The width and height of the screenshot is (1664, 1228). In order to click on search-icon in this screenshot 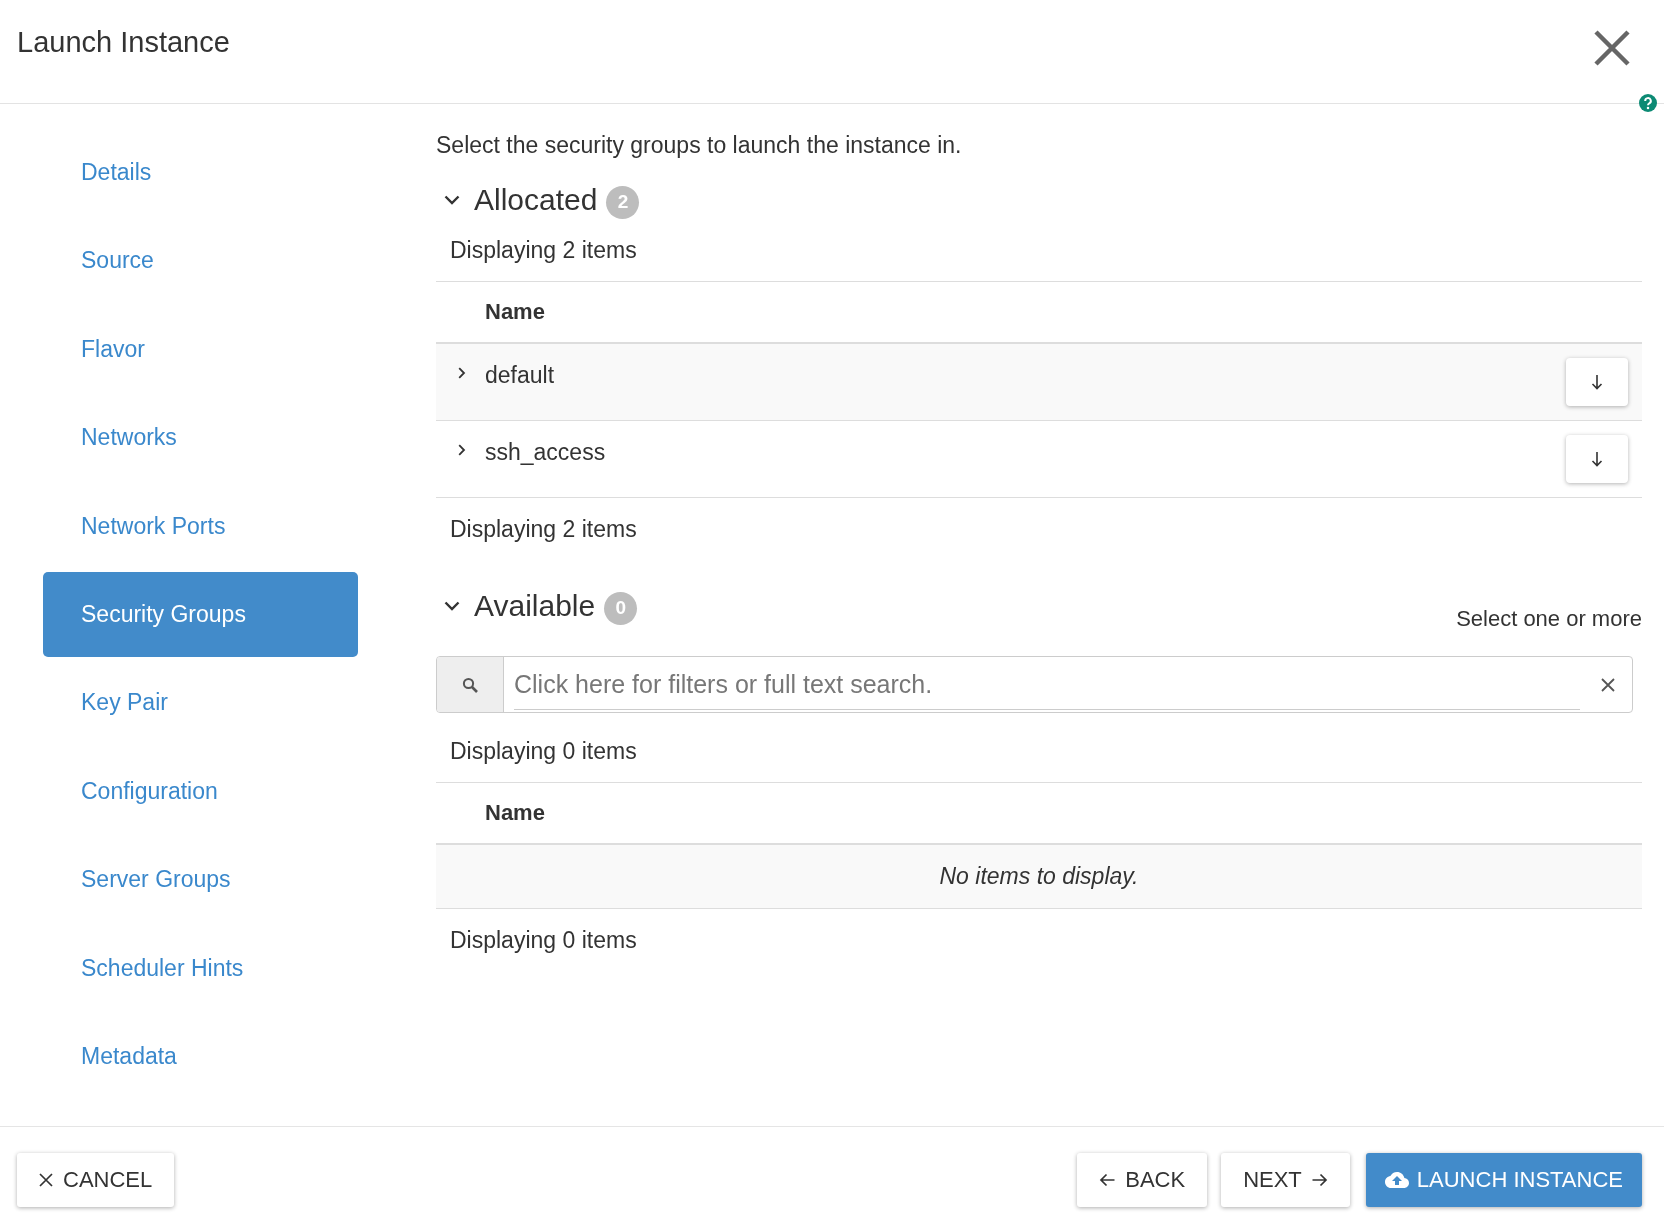, I will do `click(470, 684)`.